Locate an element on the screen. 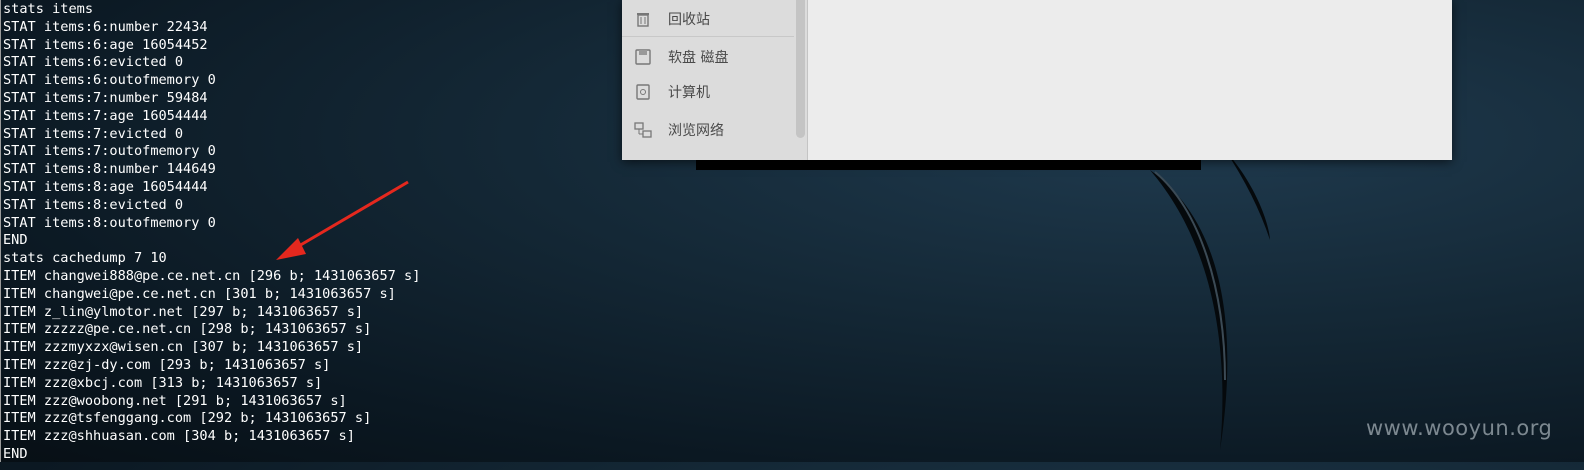  floppy-icon is located at coordinates (643, 57).